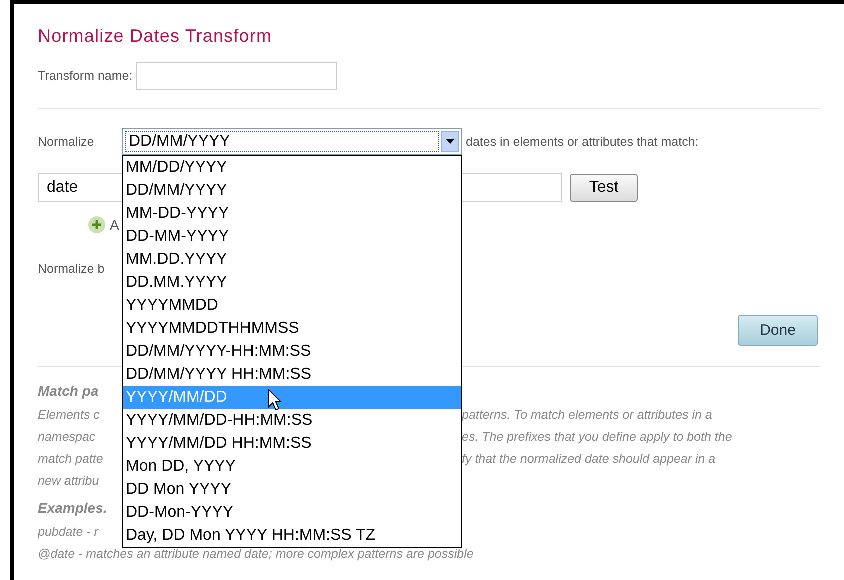  Describe the element at coordinates (67, 141) in the screenshot. I see `normalize-label: Normalize` at that location.